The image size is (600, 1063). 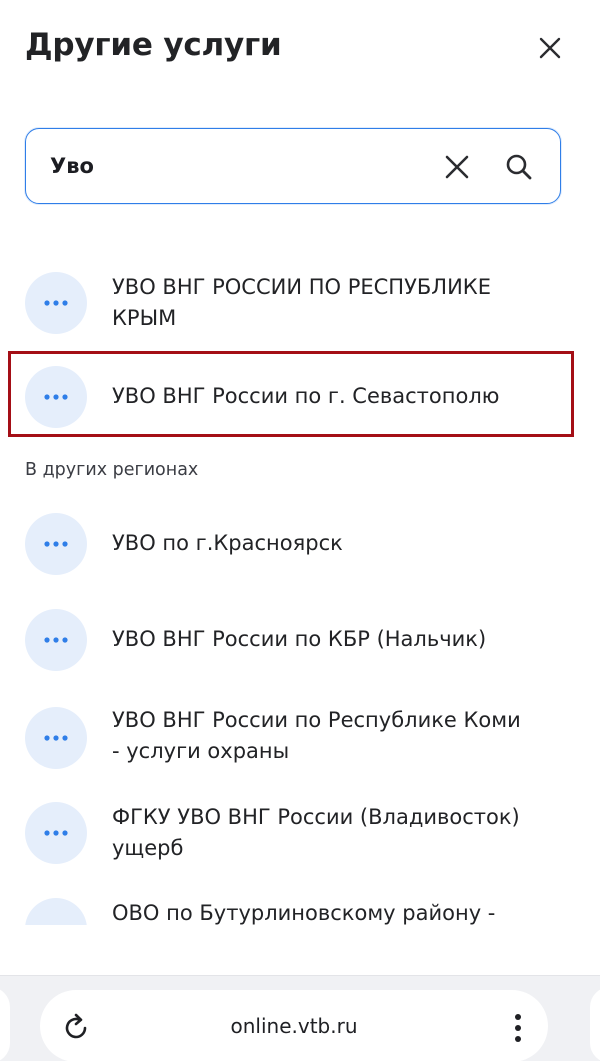 What do you see at coordinates (550, 48) in the screenshot?
I see `close-icon` at bounding box center [550, 48].